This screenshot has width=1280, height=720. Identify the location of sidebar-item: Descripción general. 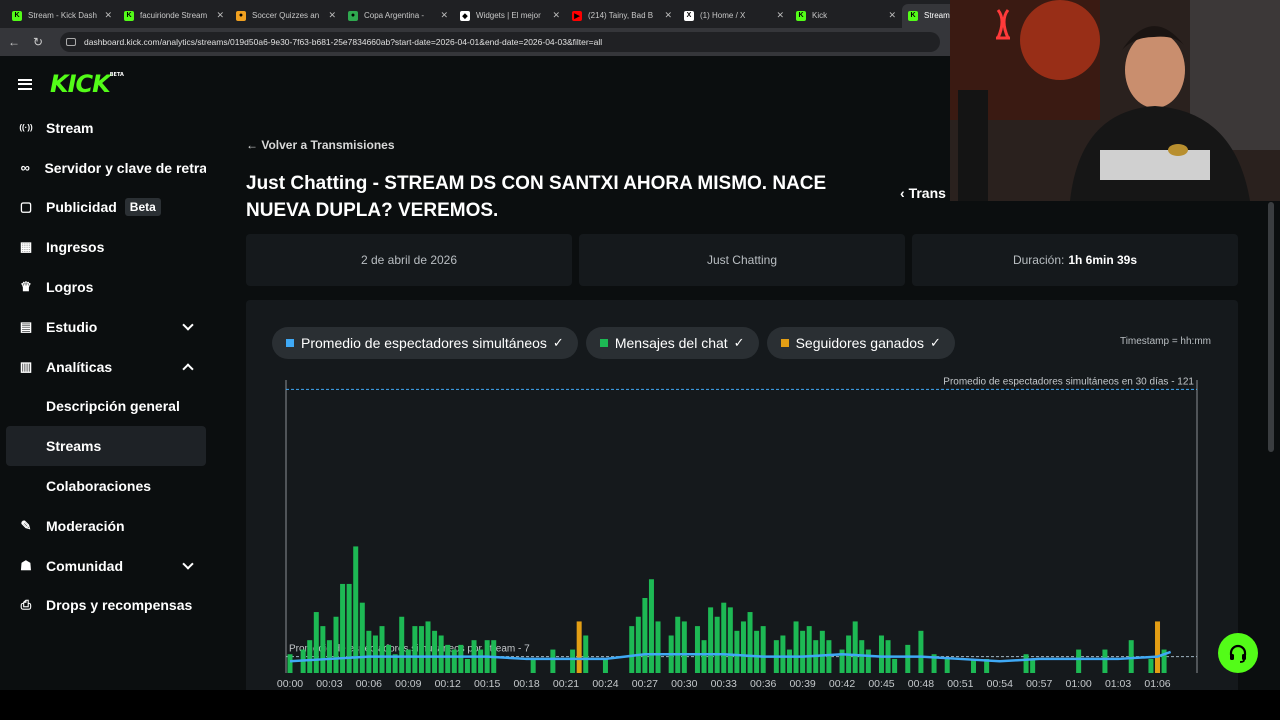
(106, 407).